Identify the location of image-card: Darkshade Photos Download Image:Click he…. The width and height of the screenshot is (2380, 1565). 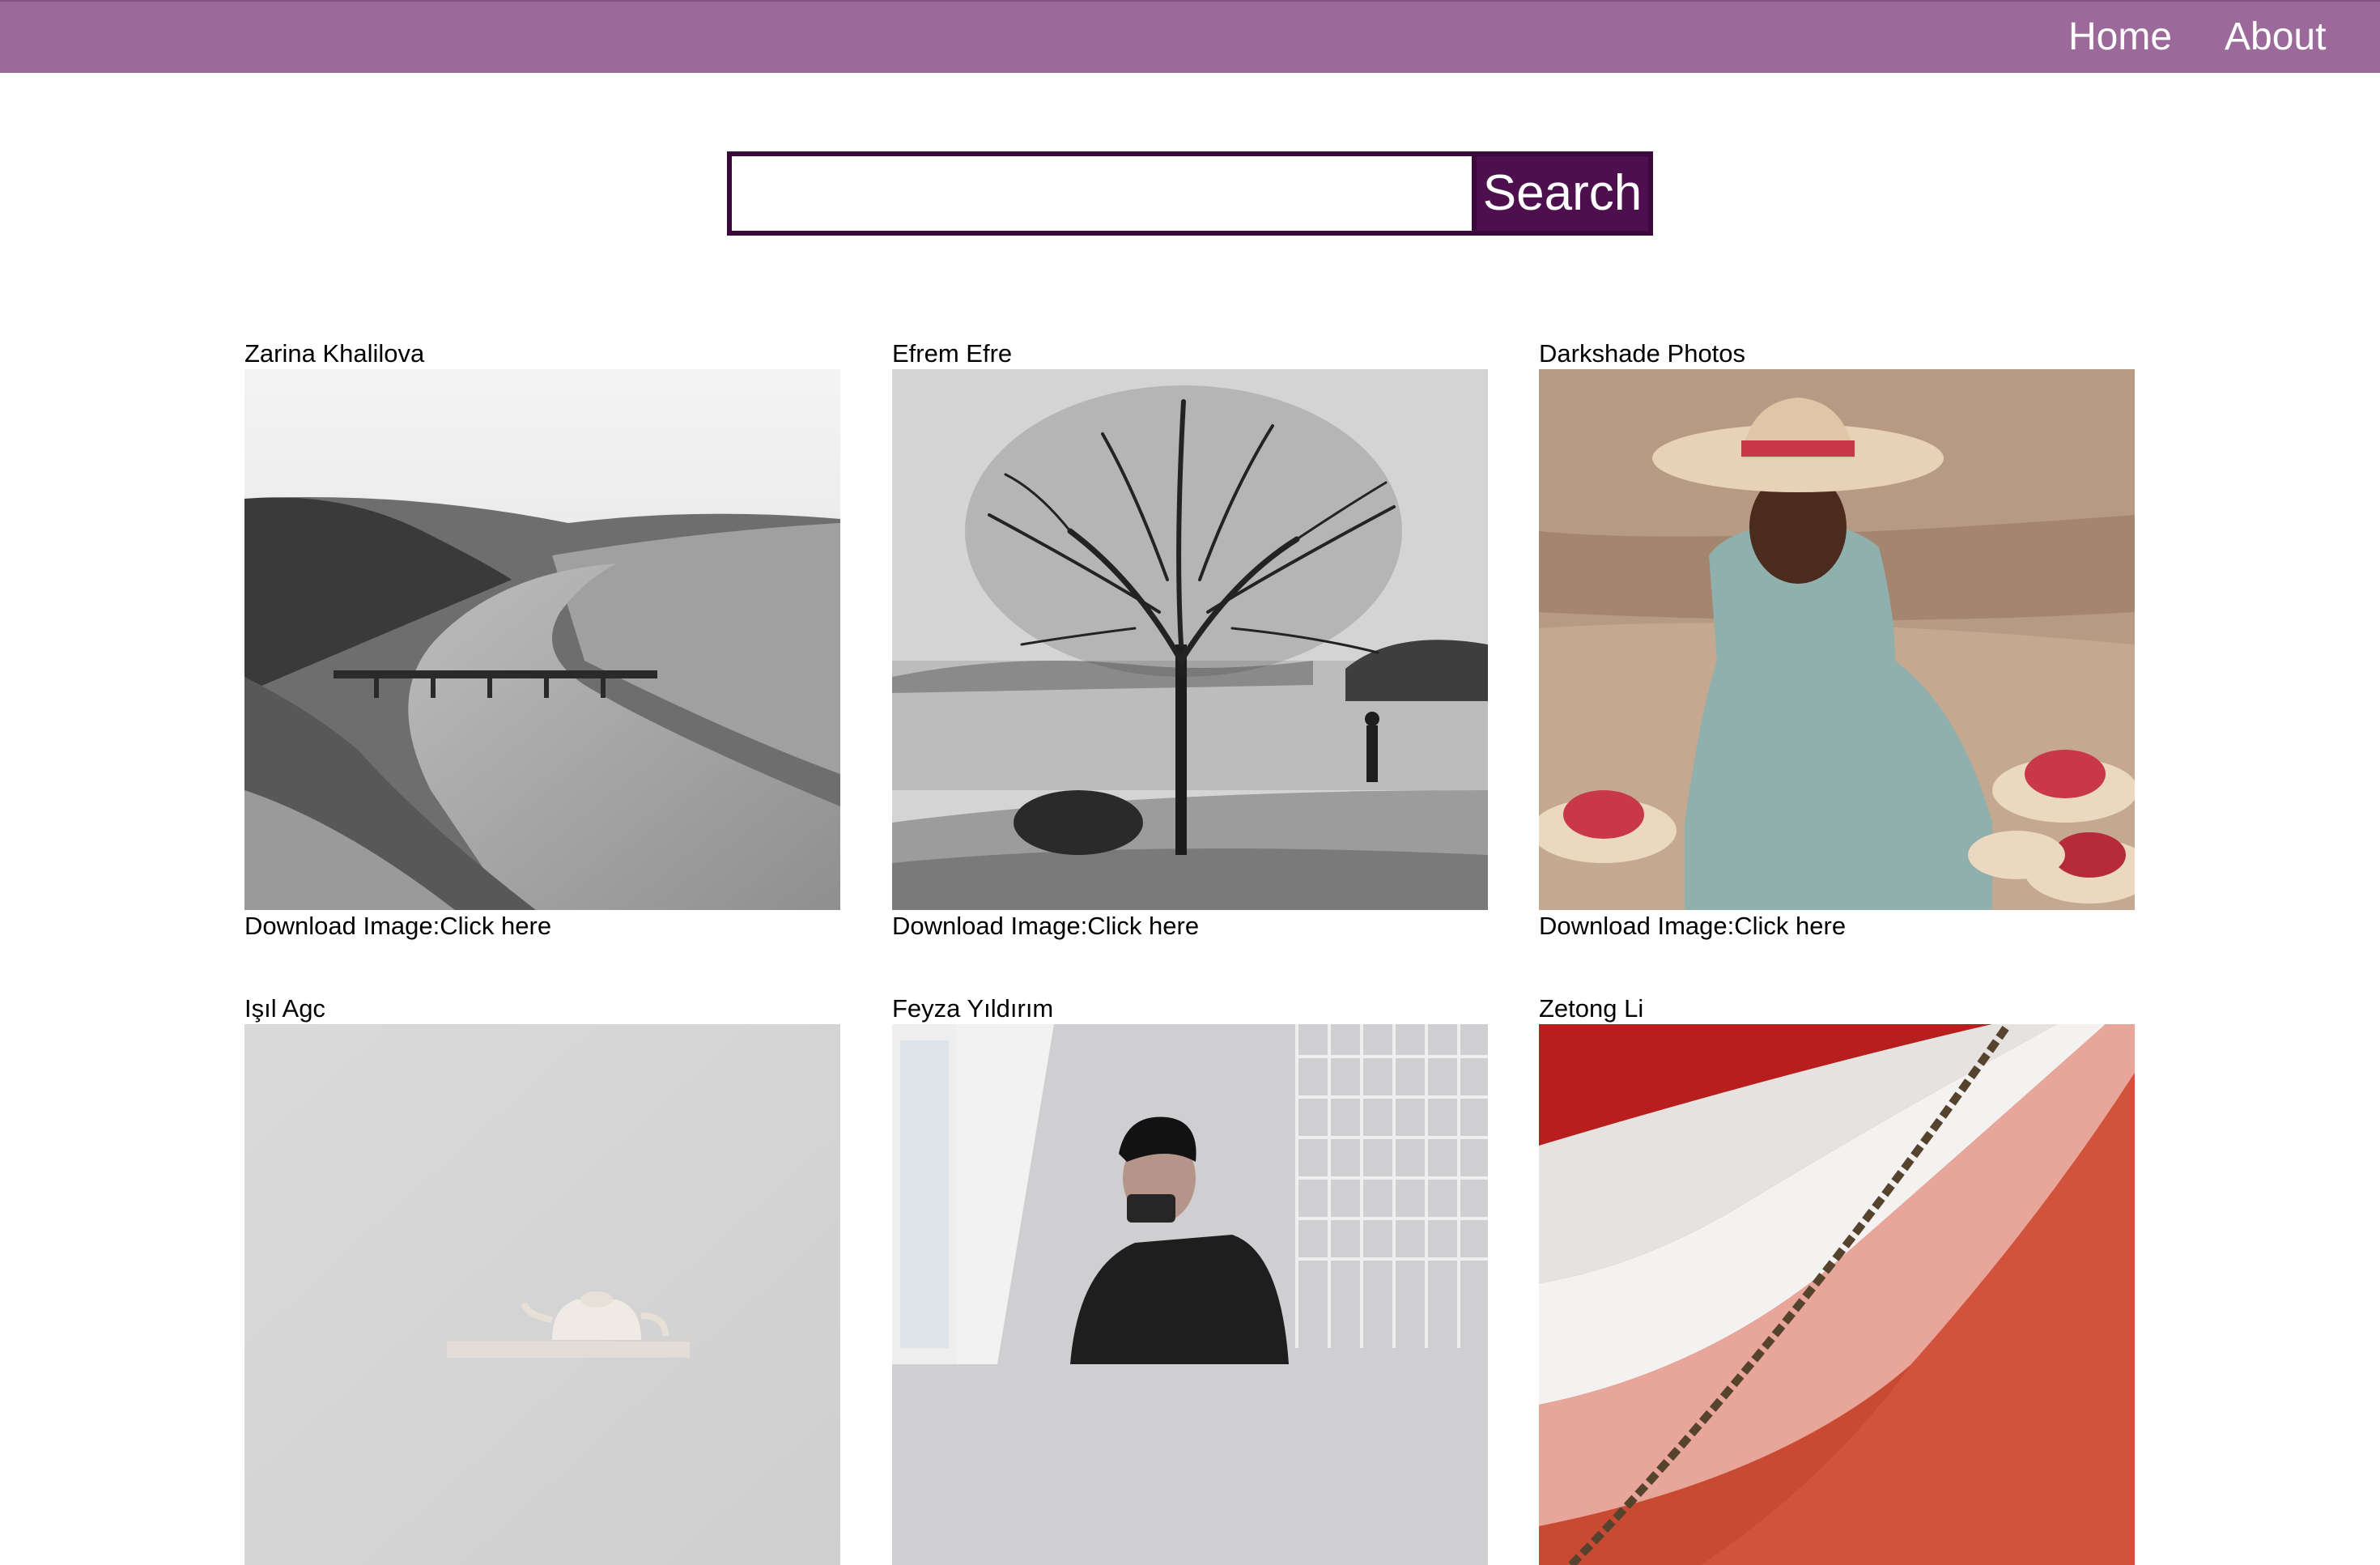
(1837, 640).